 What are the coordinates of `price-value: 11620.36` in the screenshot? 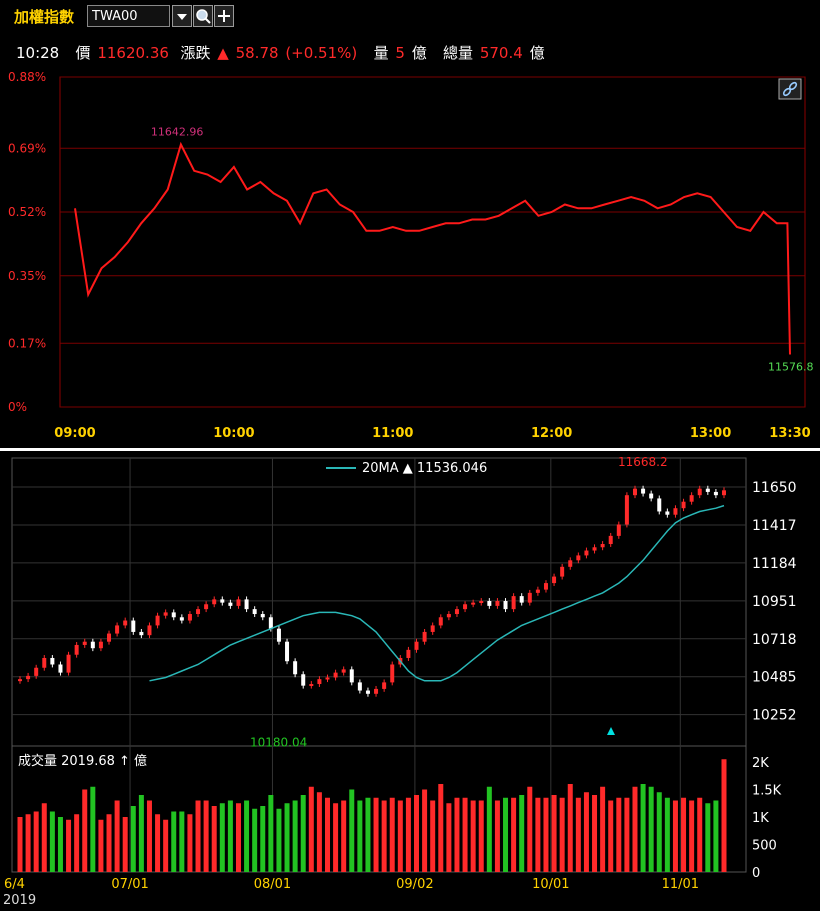 It's located at (133, 53).